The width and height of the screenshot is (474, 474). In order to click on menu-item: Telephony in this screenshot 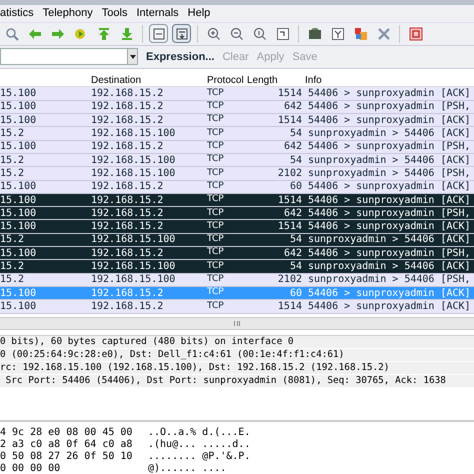, I will do `click(67, 13)`.